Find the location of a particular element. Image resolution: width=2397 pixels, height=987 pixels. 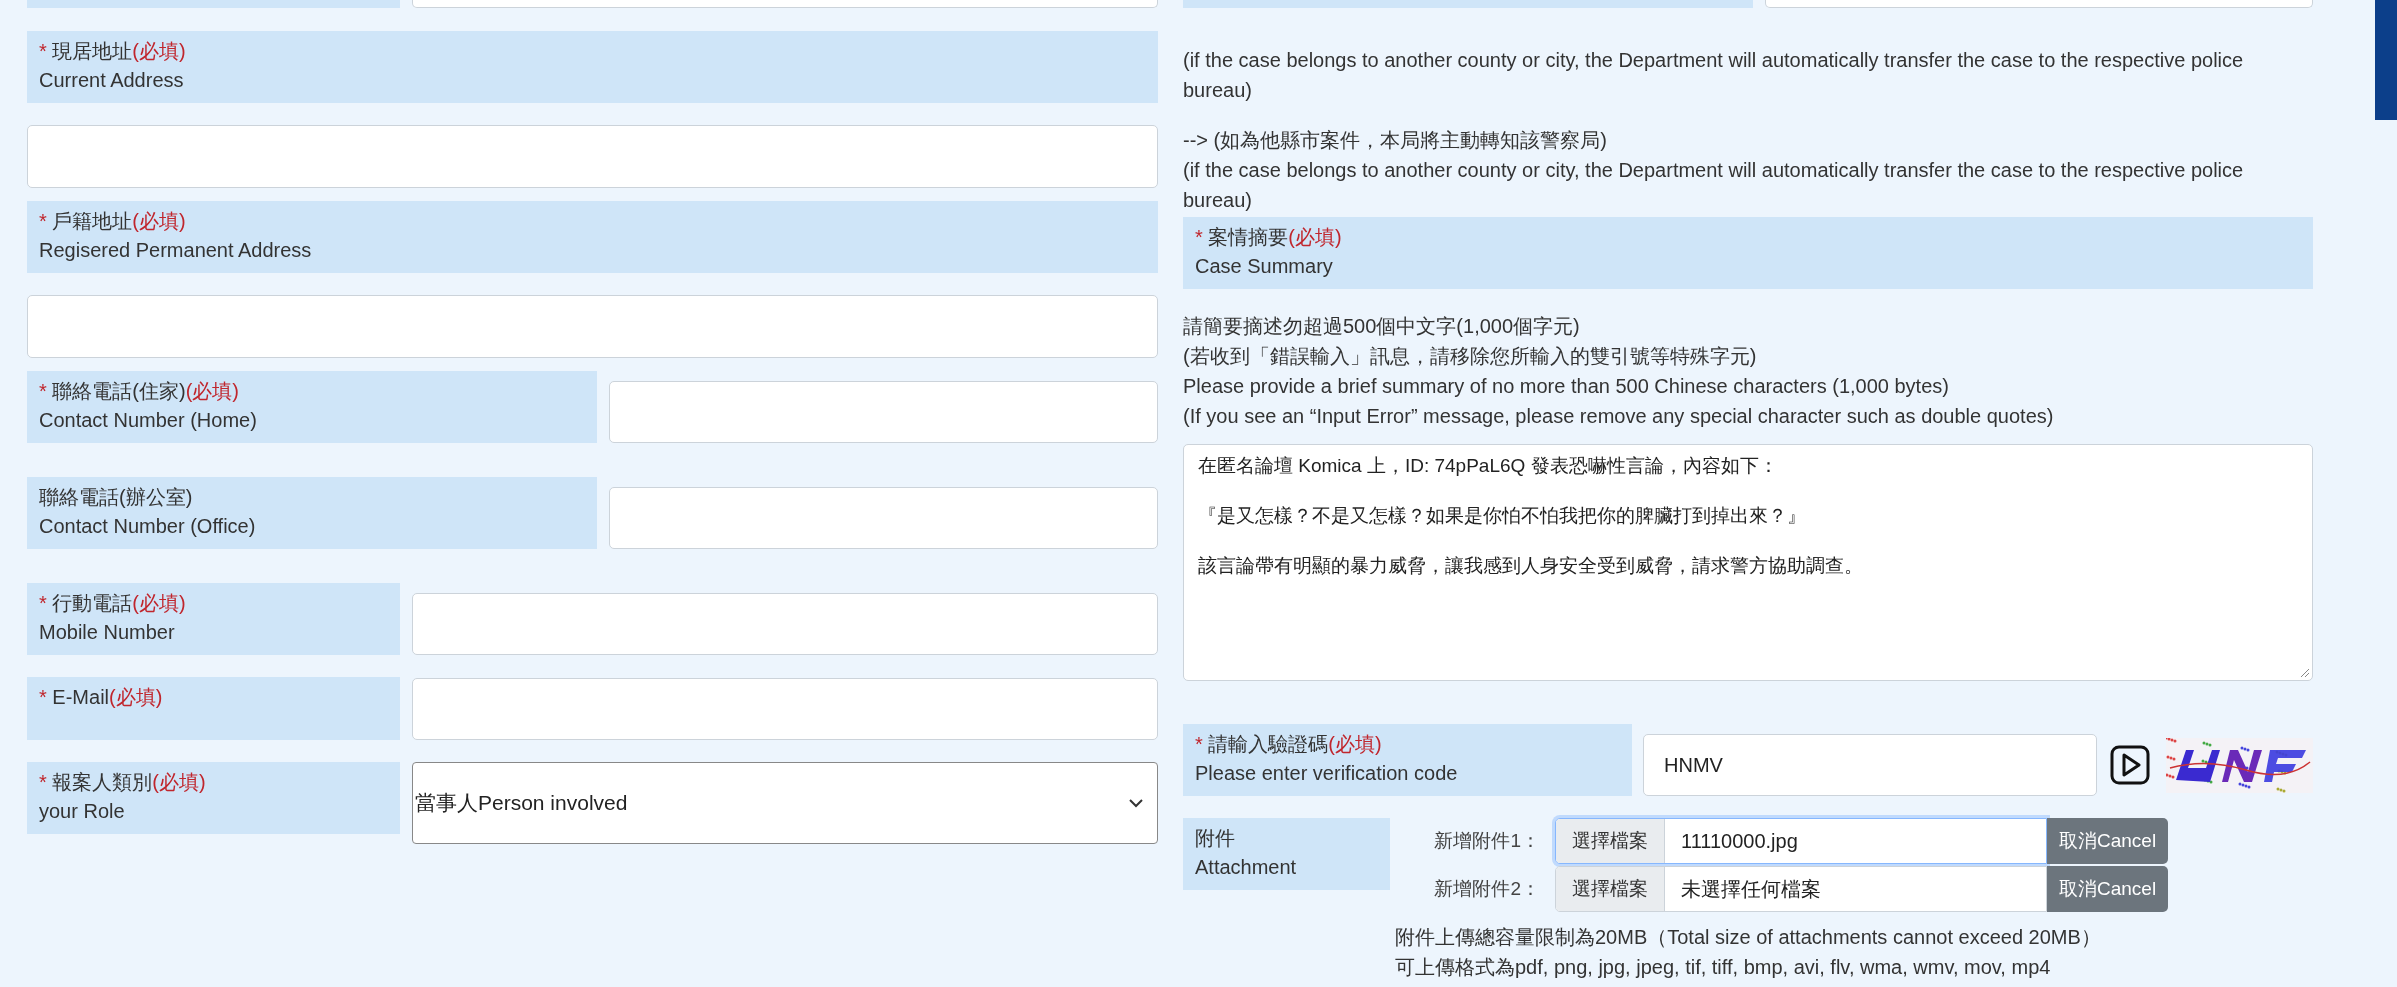

note-text: (若收到「錯誤輸入」訊息，請移除您所輸入的雙引號等特殊字元) is located at coordinates (1470, 356).